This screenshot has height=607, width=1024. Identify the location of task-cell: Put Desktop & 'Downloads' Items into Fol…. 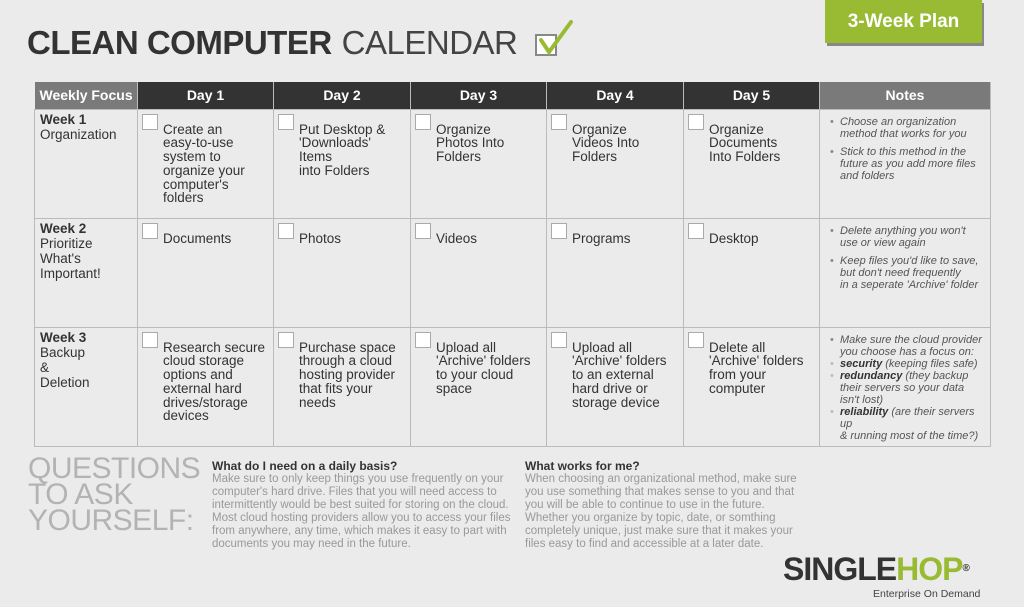
(342, 163).